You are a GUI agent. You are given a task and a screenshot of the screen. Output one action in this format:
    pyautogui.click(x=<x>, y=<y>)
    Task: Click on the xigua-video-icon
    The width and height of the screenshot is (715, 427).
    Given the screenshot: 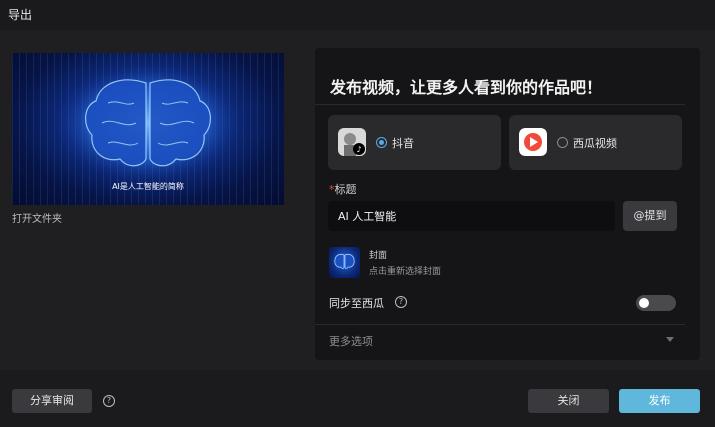 What is the action you would take?
    pyautogui.click(x=533, y=142)
    